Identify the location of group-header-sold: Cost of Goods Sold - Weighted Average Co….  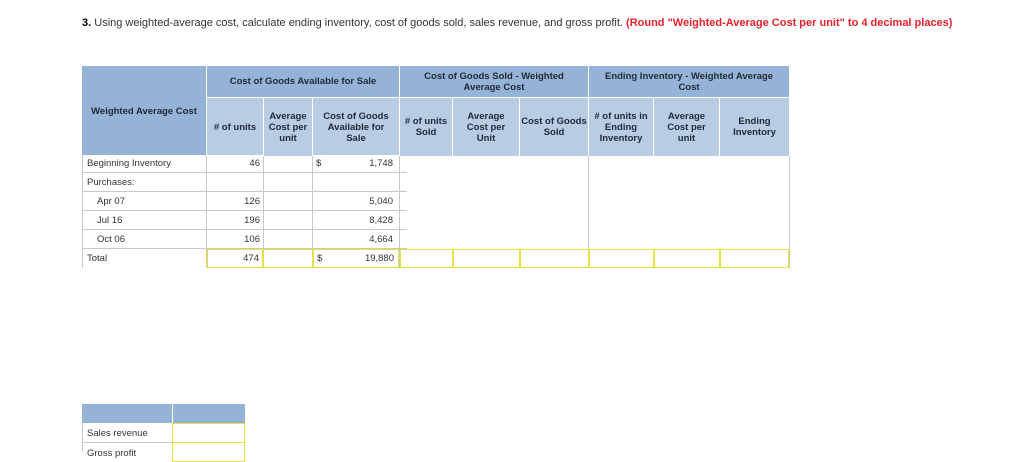
(494, 81).